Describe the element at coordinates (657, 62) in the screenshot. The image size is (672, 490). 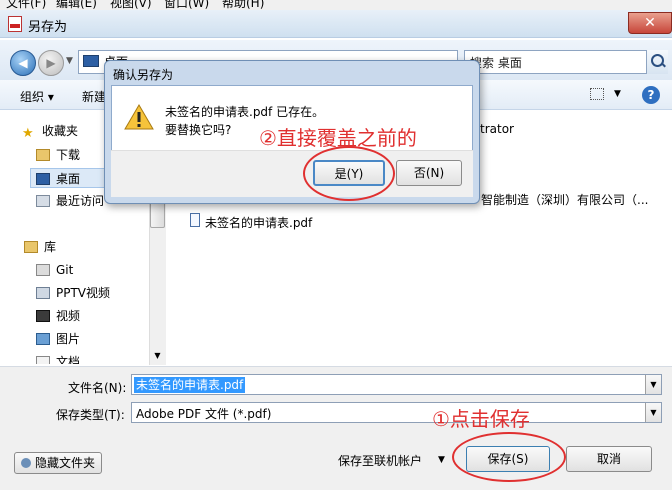
I see `search-icon` at that location.